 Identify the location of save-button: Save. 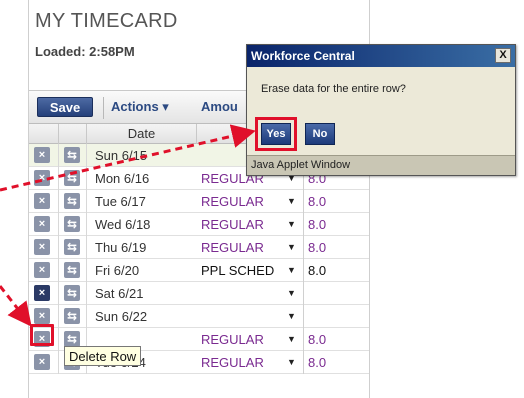
(65, 107).